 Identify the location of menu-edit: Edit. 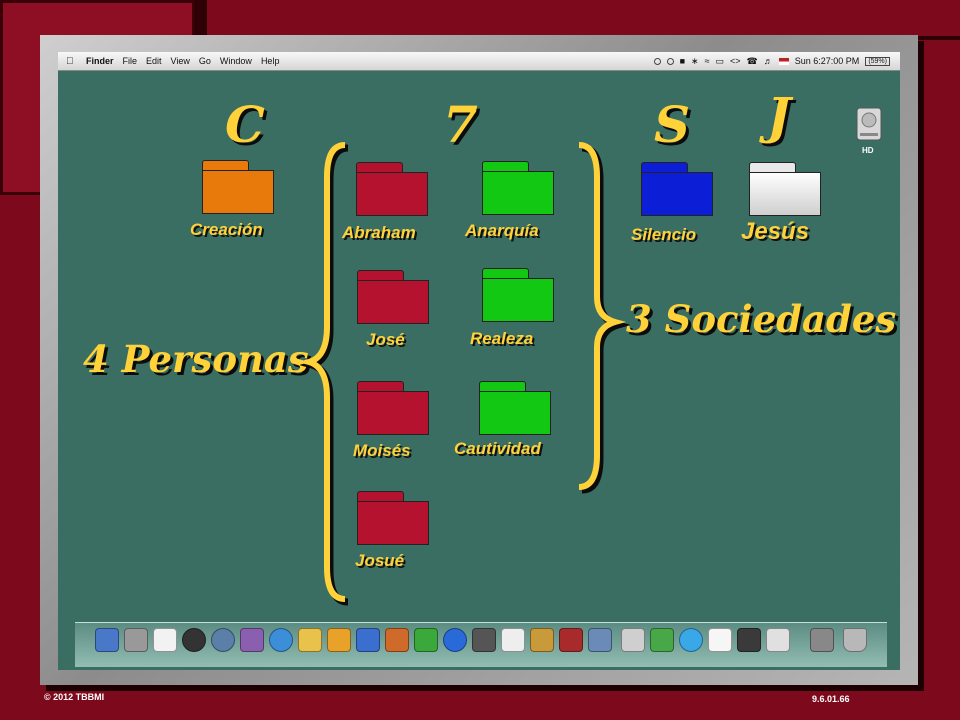
(154, 61).